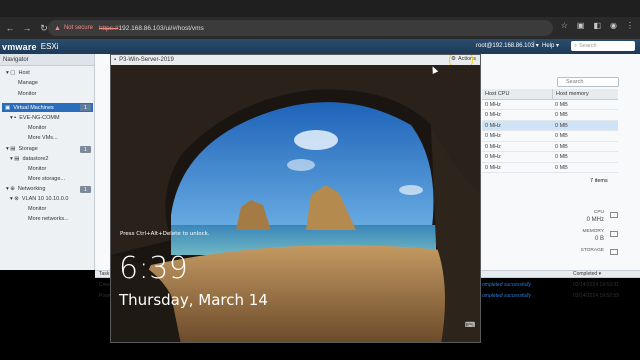 This screenshot has width=640, height=360. I want to click on cpu-gauge-icon, so click(614, 215).